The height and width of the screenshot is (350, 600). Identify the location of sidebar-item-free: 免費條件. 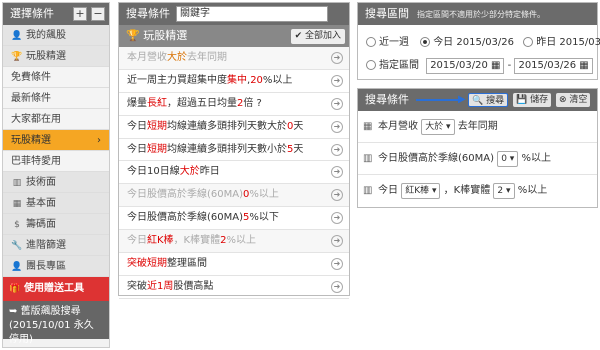
(56, 77).